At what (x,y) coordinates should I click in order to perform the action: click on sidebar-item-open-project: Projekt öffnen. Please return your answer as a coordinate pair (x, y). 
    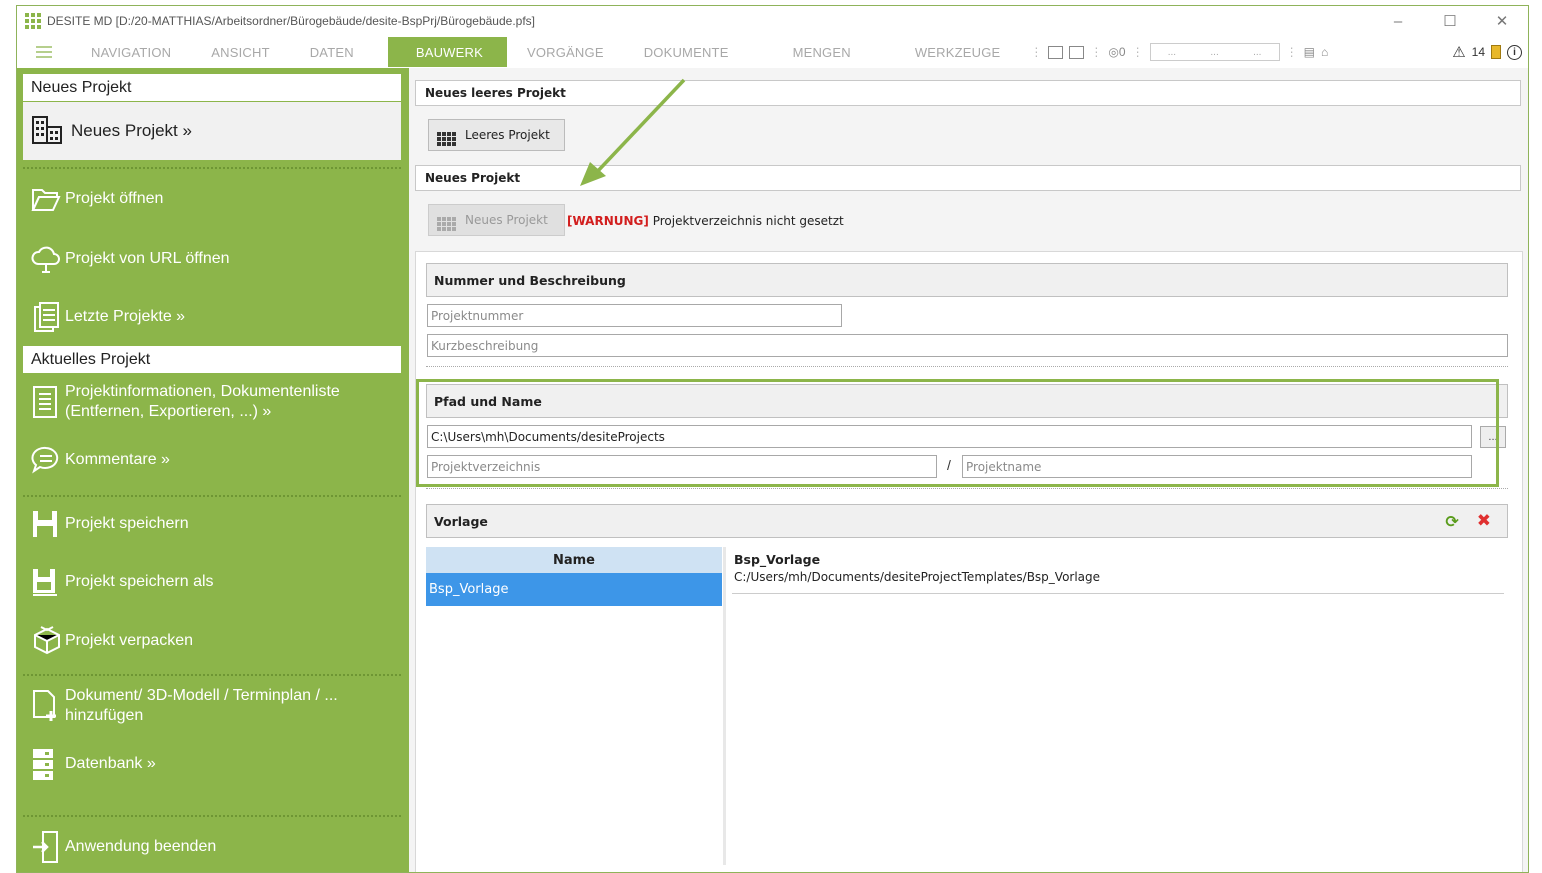
    Looking at the image, I should click on (97, 199).